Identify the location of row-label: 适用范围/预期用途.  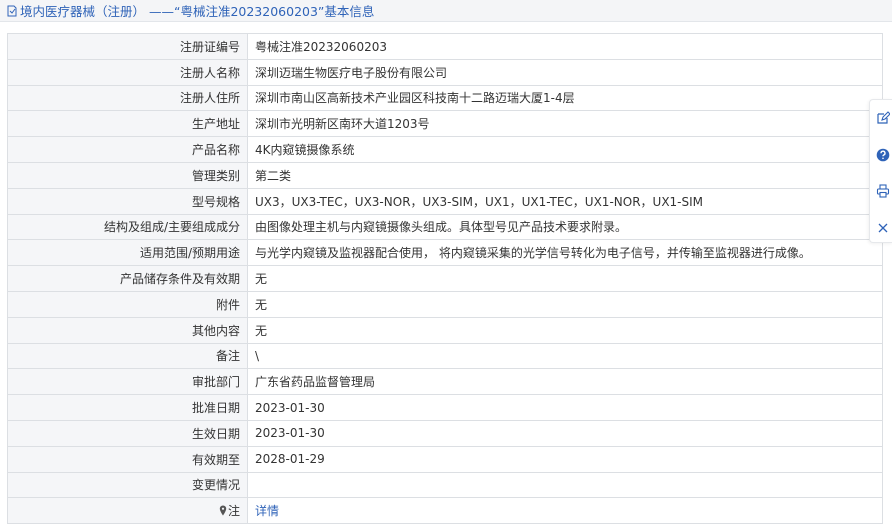
(127, 253).